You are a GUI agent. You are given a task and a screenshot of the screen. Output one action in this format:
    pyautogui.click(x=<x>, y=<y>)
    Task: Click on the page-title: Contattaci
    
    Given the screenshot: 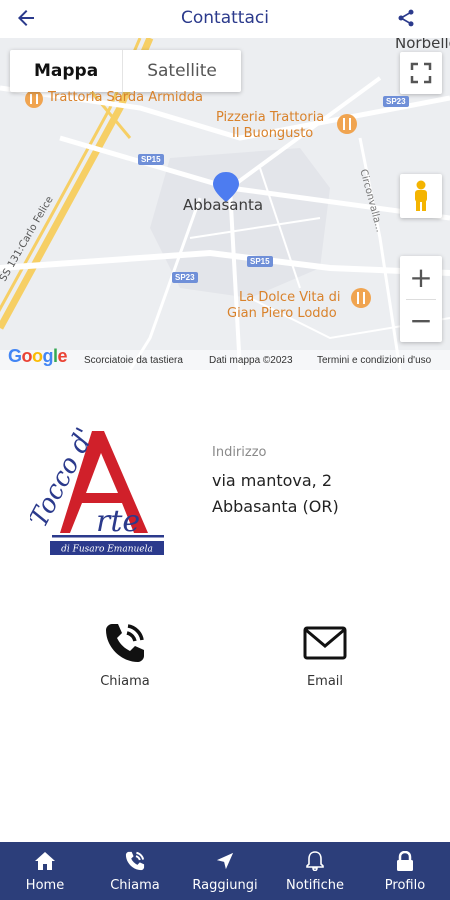 What is the action you would take?
    pyautogui.click(x=225, y=18)
    